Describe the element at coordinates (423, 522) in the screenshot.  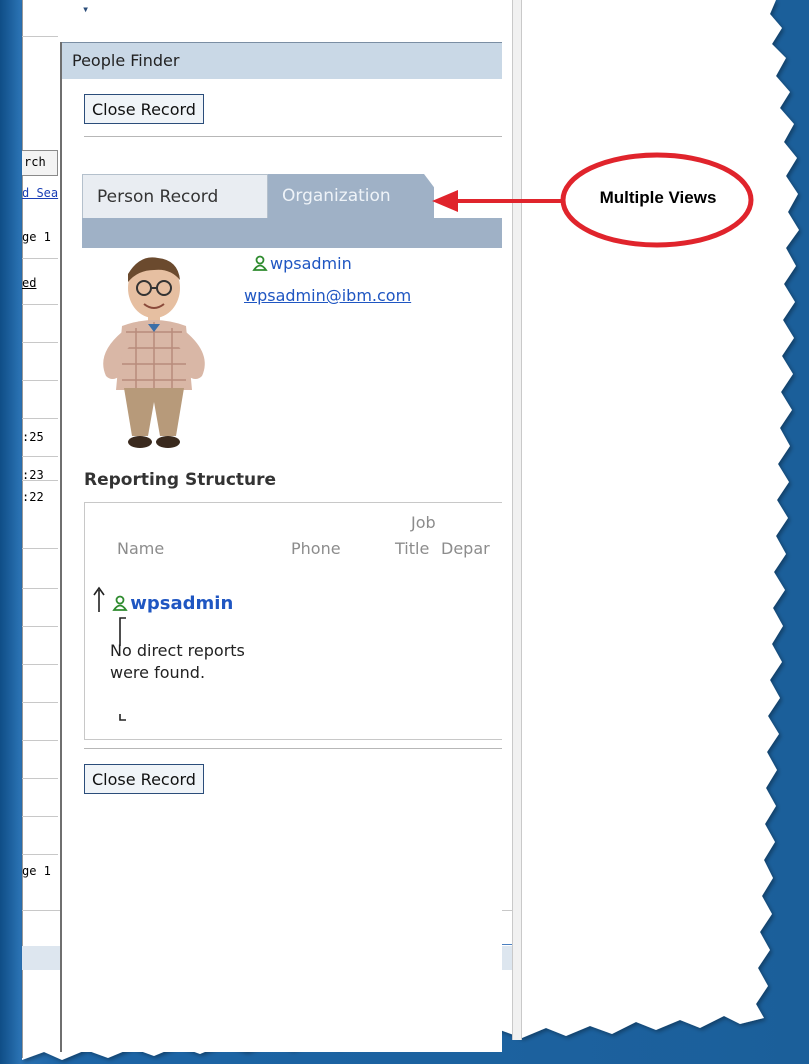
I see `column-header-job-line1: Job` at that location.